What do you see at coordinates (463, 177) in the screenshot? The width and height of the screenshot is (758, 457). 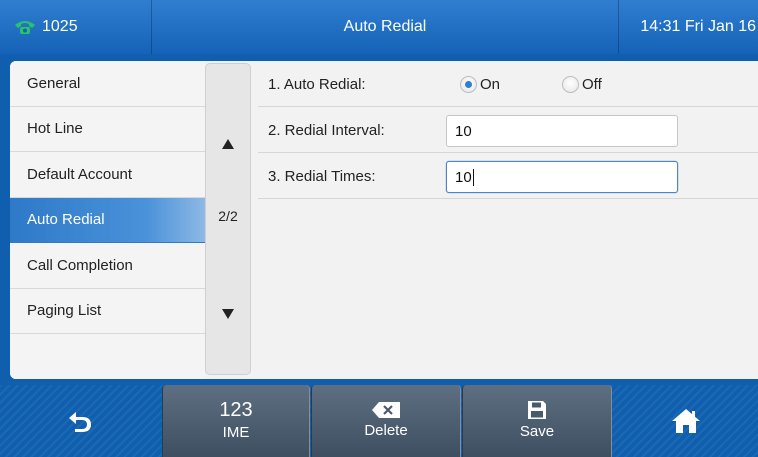 I see `redial-times-value: 10` at bounding box center [463, 177].